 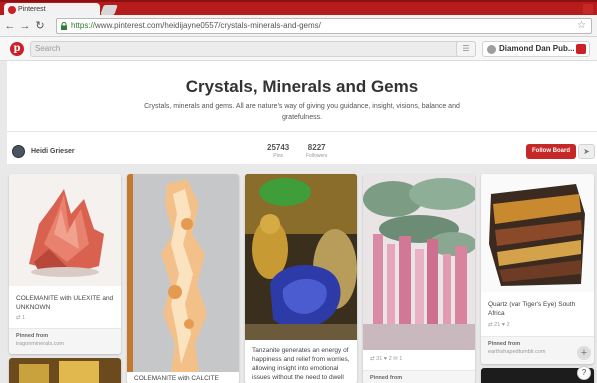 I want to click on pin-description: Quartz (var Tiger's Eye) South Africa, so click(x=532, y=309).